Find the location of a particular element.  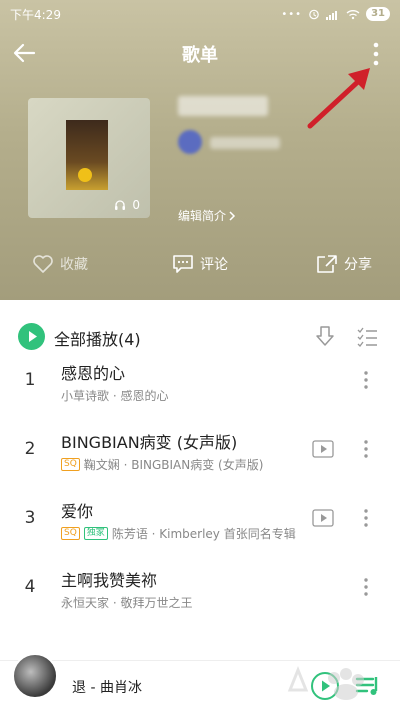

edit-intro-link: 编辑简介 is located at coordinates (207, 215).